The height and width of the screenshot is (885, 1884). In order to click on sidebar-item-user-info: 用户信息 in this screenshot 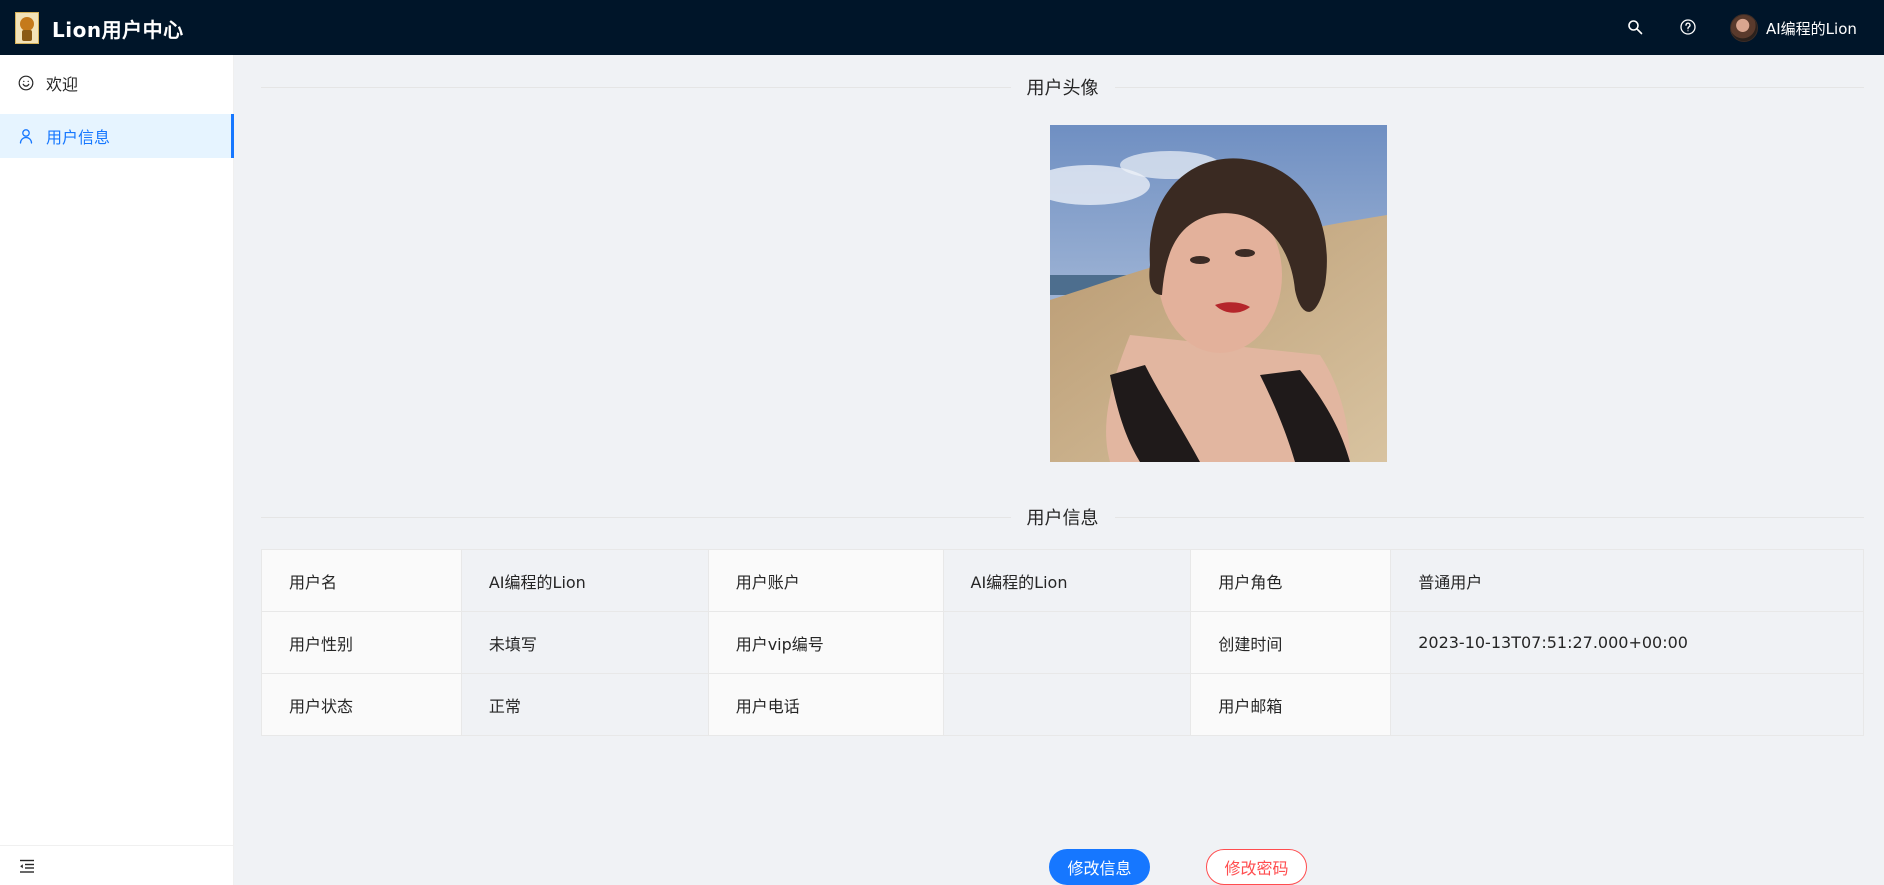, I will do `click(117, 136)`.